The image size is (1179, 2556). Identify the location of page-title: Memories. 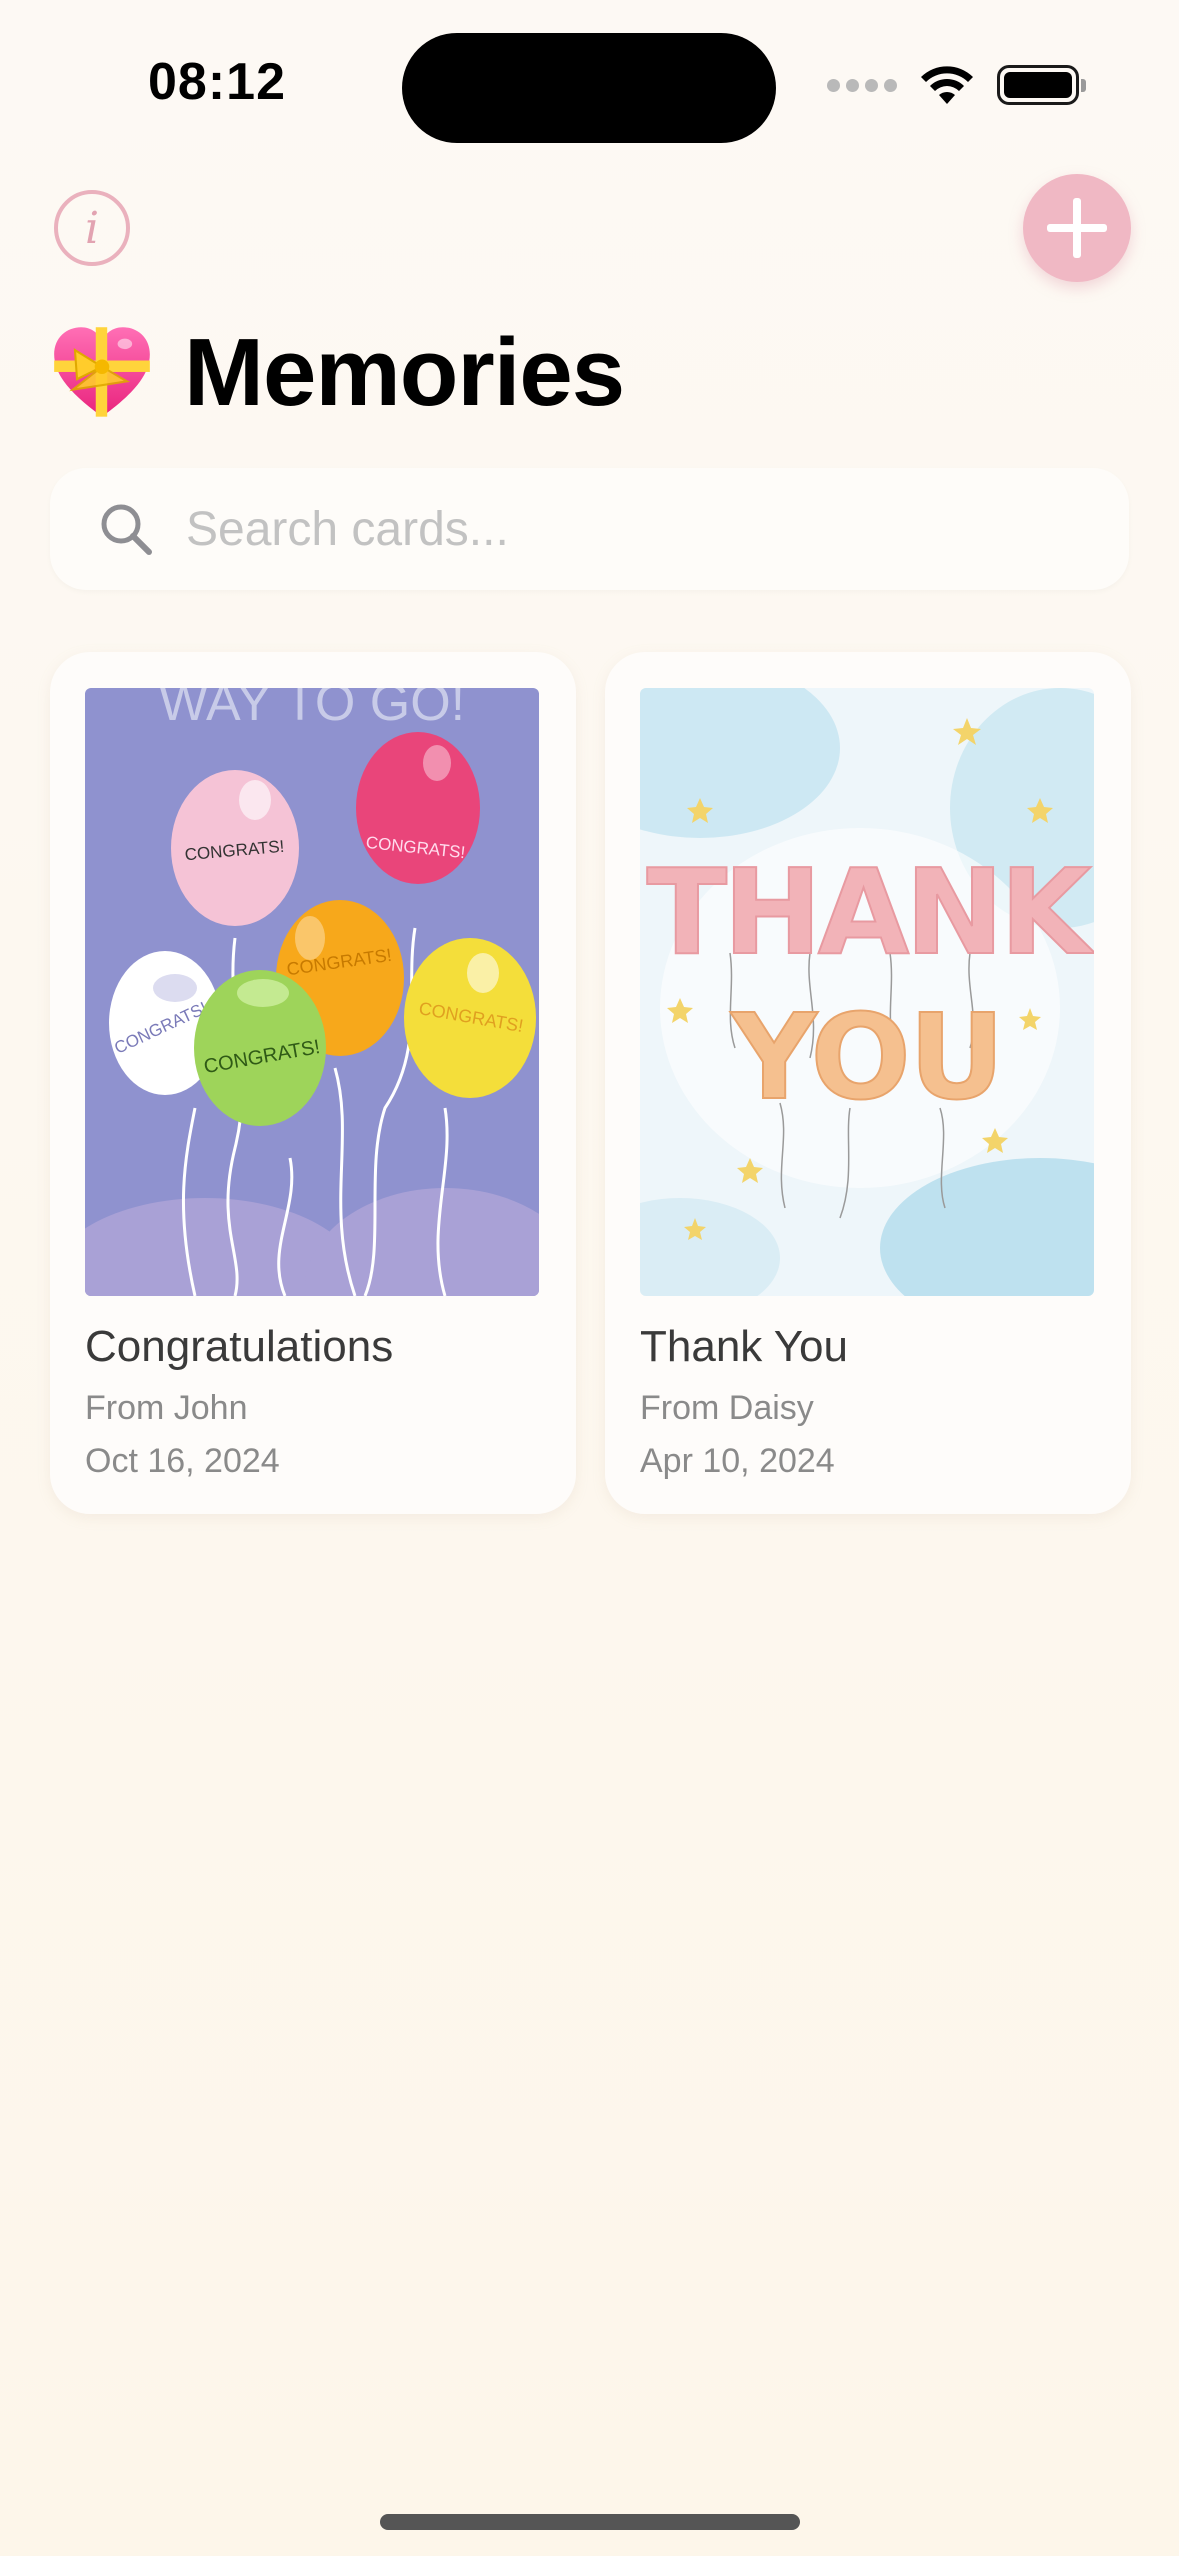
(337, 373).